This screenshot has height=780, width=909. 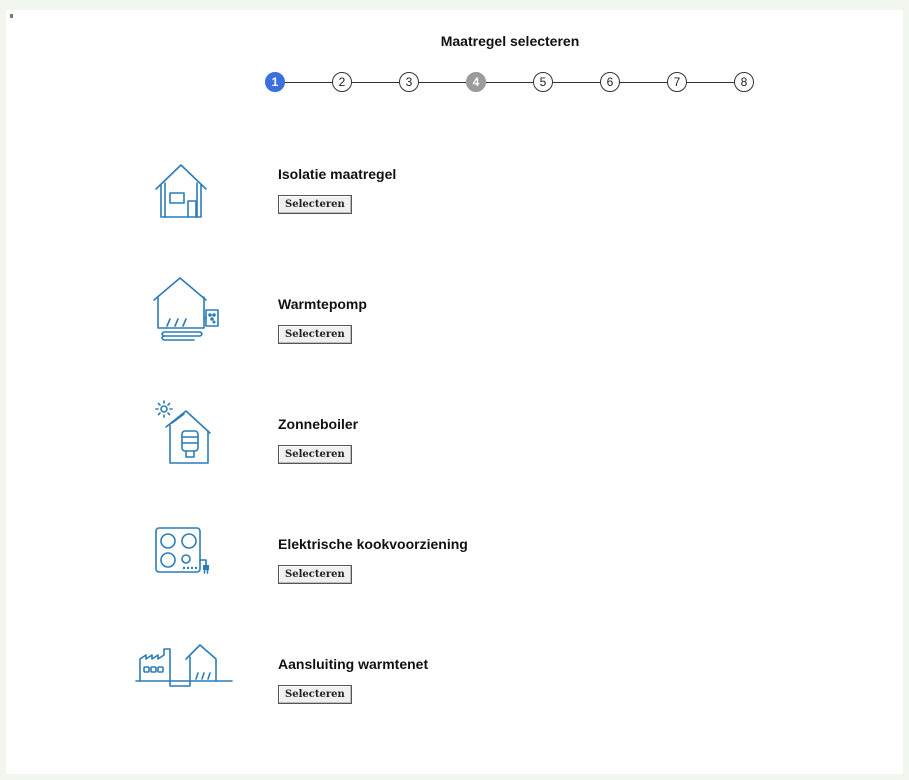 I want to click on district-heating-icon, so click(x=184, y=665).